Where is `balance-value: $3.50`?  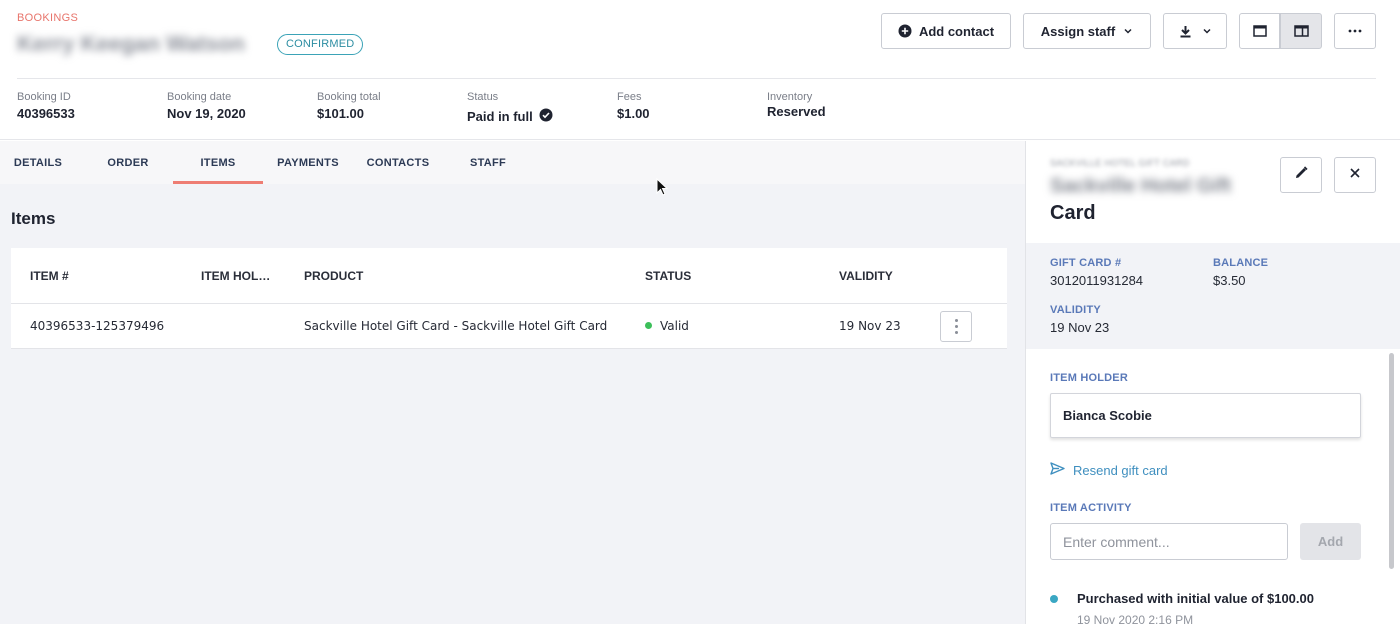 balance-value: $3.50 is located at coordinates (1229, 280).